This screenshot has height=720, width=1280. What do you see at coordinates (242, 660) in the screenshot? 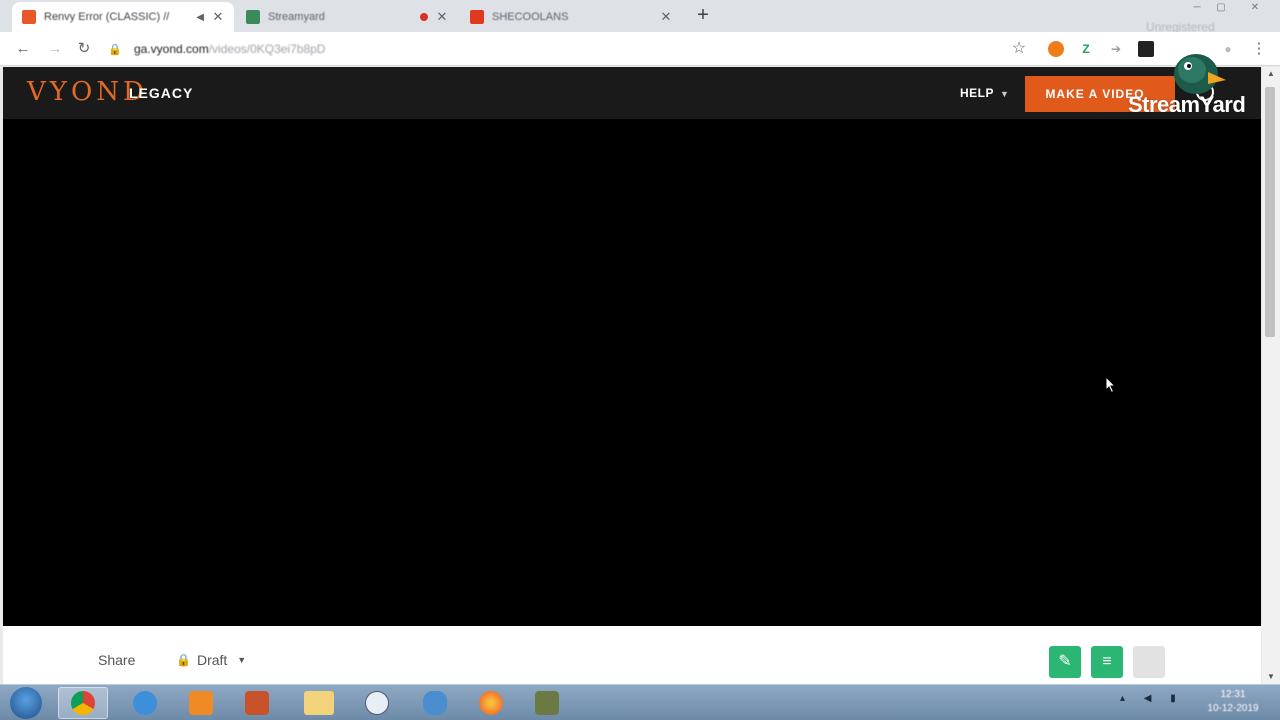
I see `caret-down-icon: ▼` at bounding box center [242, 660].